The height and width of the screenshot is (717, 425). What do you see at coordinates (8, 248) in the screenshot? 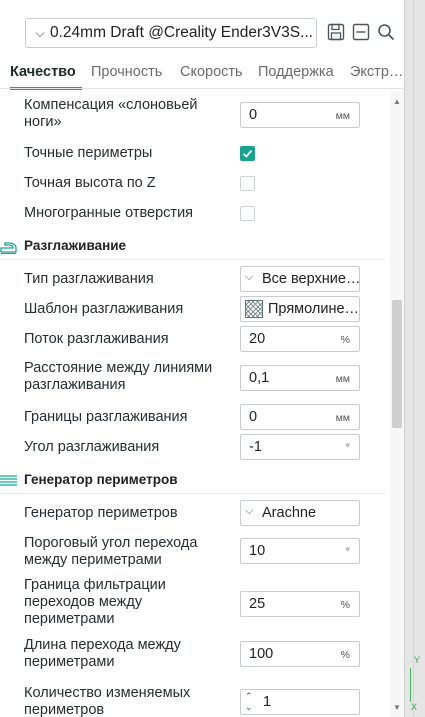
I see `ironing-icon` at bounding box center [8, 248].